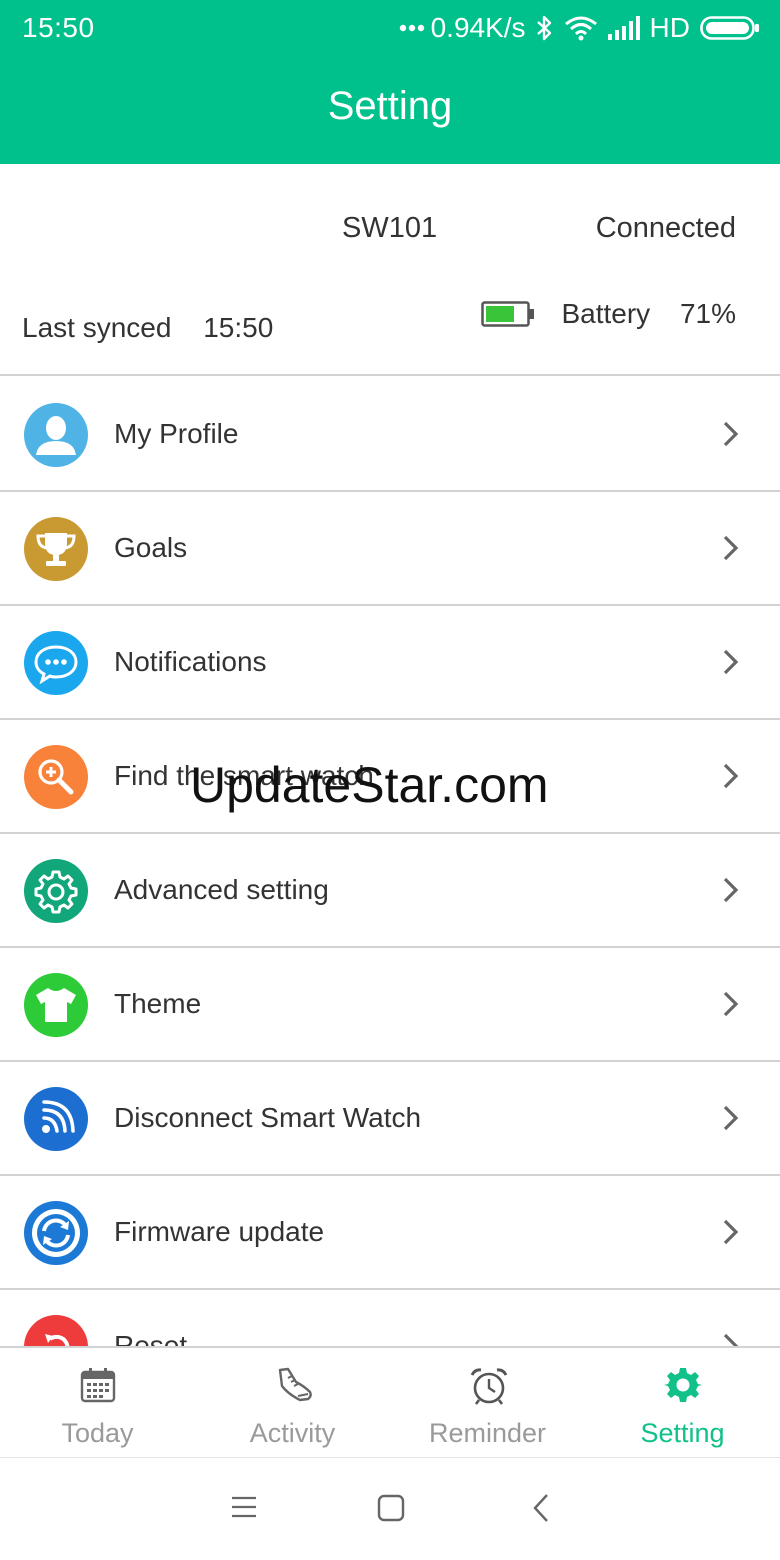  What do you see at coordinates (295, 1384) in the screenshot?
I see `shoe-icon` at bounding box center [295, 1384].